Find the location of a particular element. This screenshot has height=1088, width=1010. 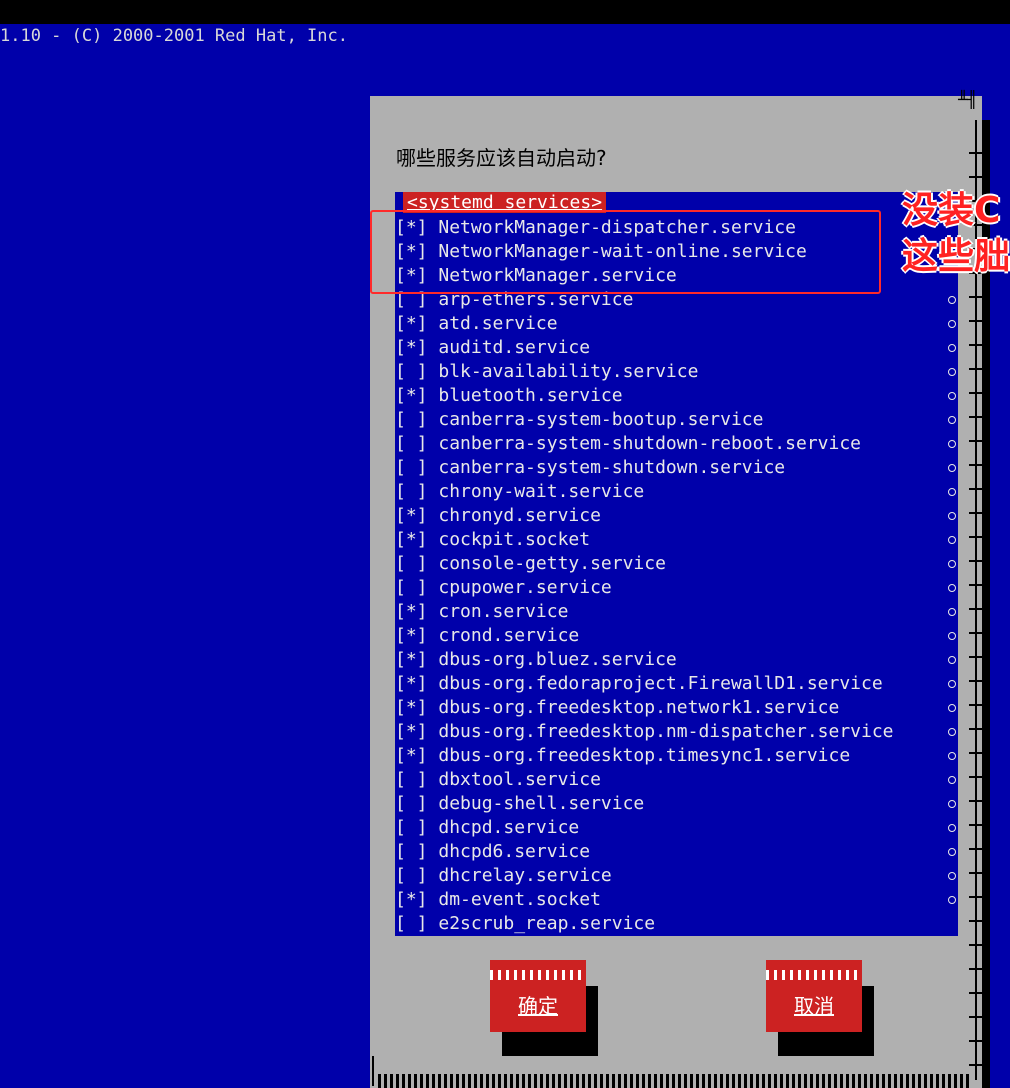

cancel-button-label: 取消 is located at coordinates (814, 1006).